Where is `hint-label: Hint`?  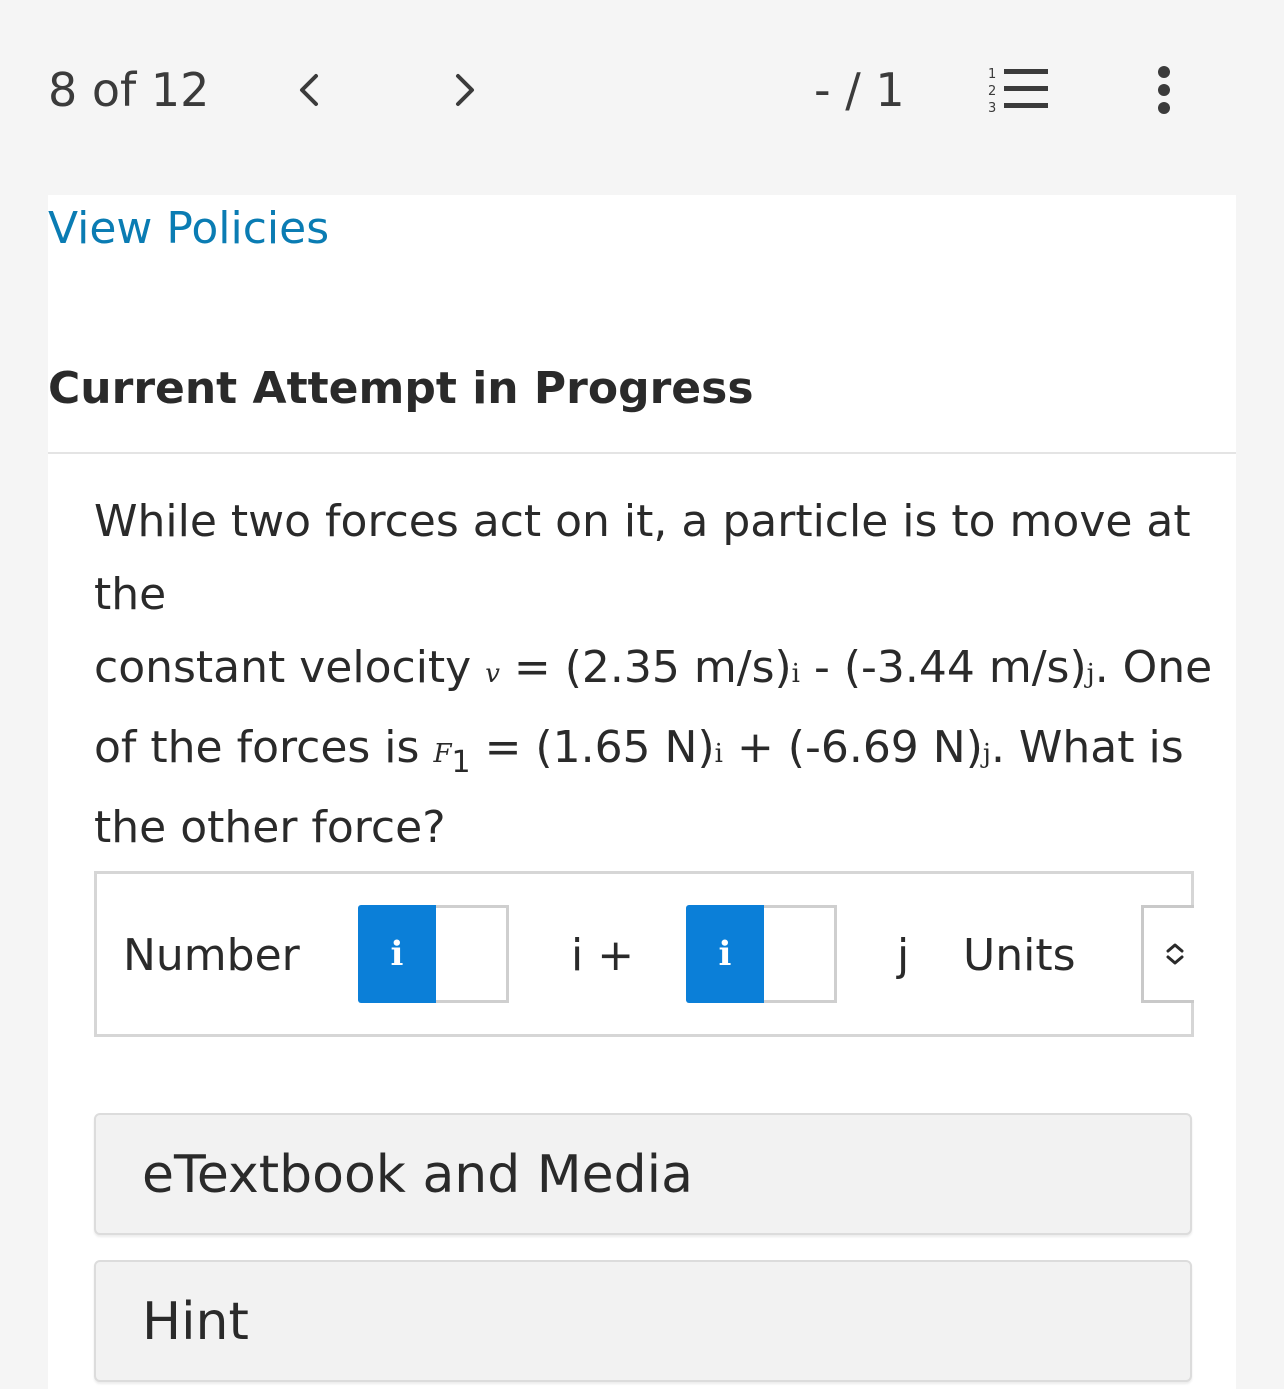
hint-label: Hint is located at coordinates (195, 1322).